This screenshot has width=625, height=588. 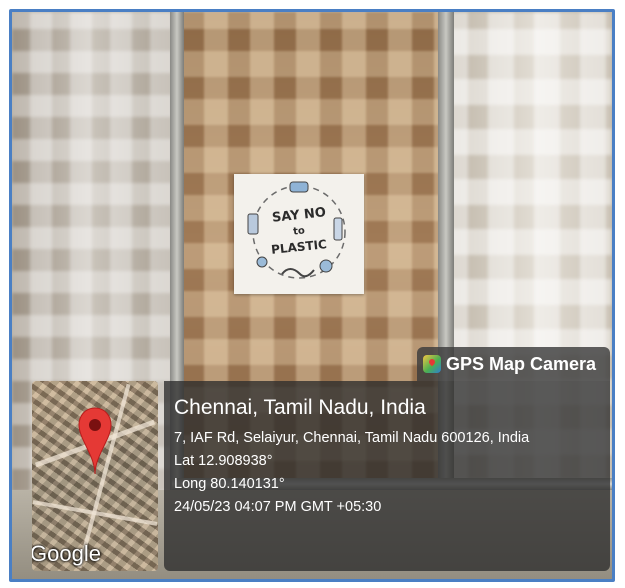 I want to click on location-latitude: Lat 12.908938°, so click(x=223, y=461).